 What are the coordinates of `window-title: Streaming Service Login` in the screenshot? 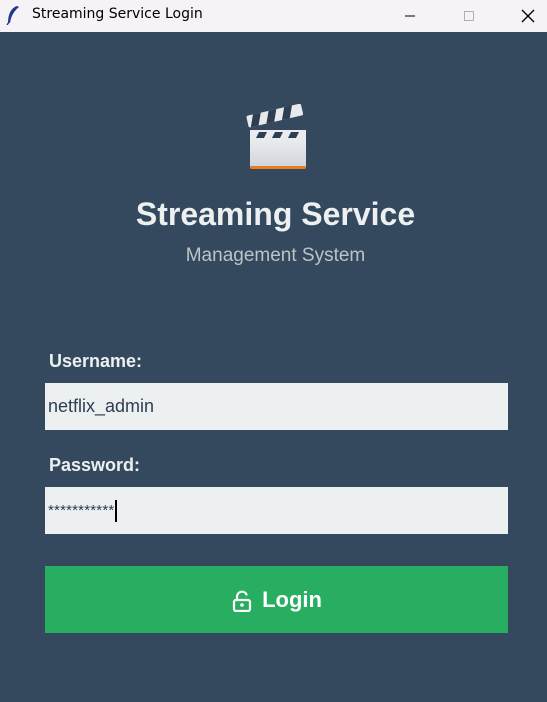 It's located at (117, 14).